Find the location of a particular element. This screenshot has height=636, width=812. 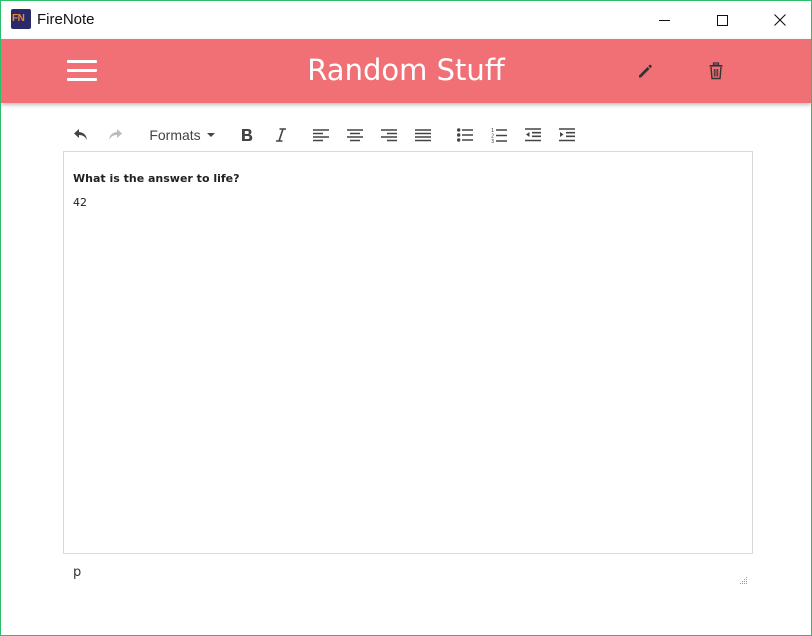

bold-icon is located at coordinates (247, 135).